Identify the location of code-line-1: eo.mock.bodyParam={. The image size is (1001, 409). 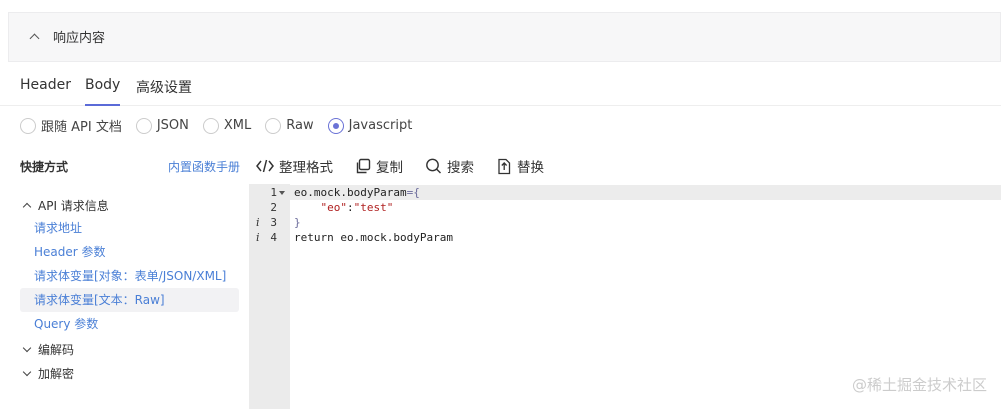
(357, 192).